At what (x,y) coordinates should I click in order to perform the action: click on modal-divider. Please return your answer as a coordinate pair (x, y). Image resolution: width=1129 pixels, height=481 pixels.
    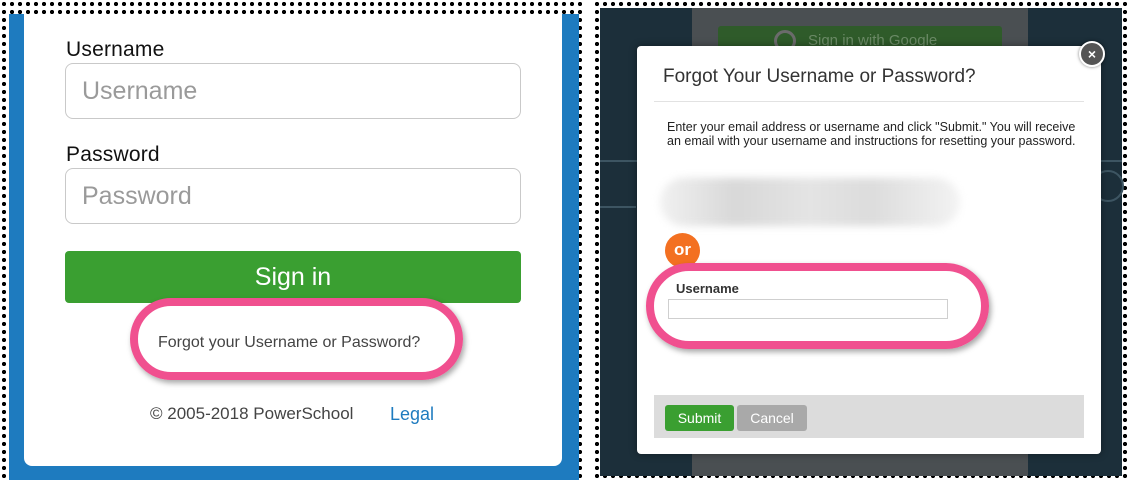
    Looking at the image, I should click on (869, 101).